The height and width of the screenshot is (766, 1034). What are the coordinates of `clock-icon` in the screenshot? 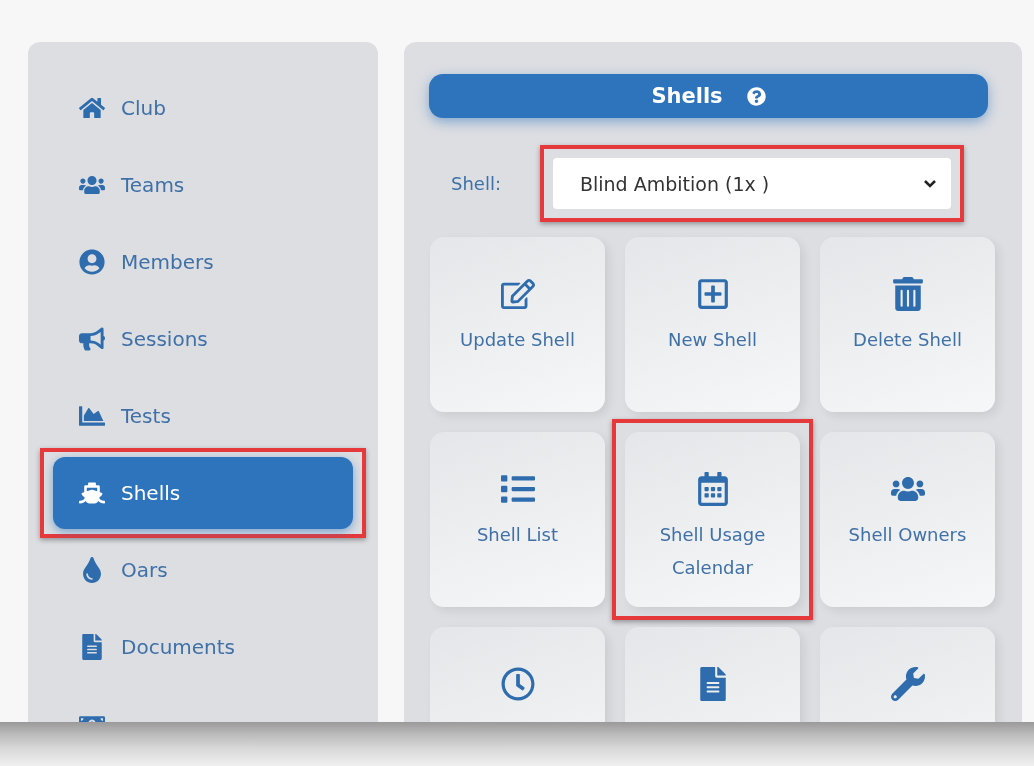 It's located at (517, 684).